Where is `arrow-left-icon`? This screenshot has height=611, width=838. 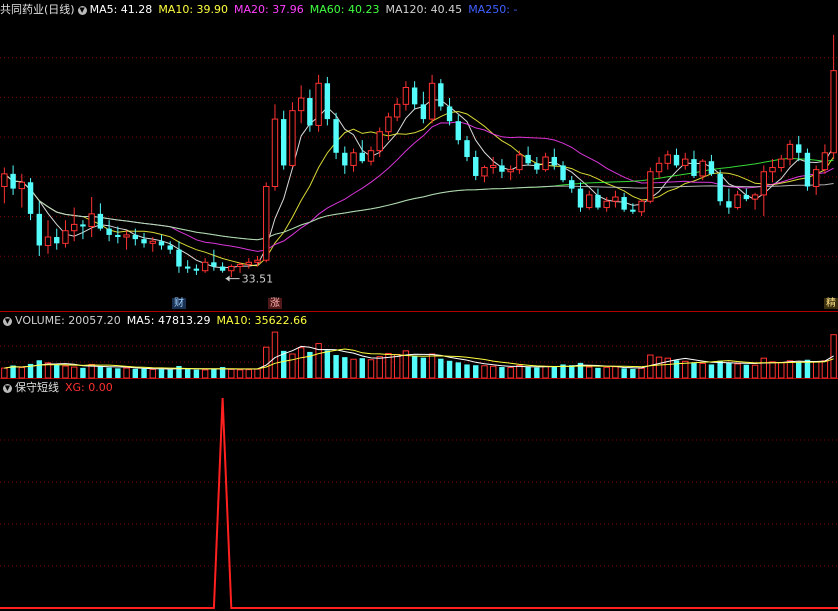
arrow-left-icon is located at coordinates (227, 278).